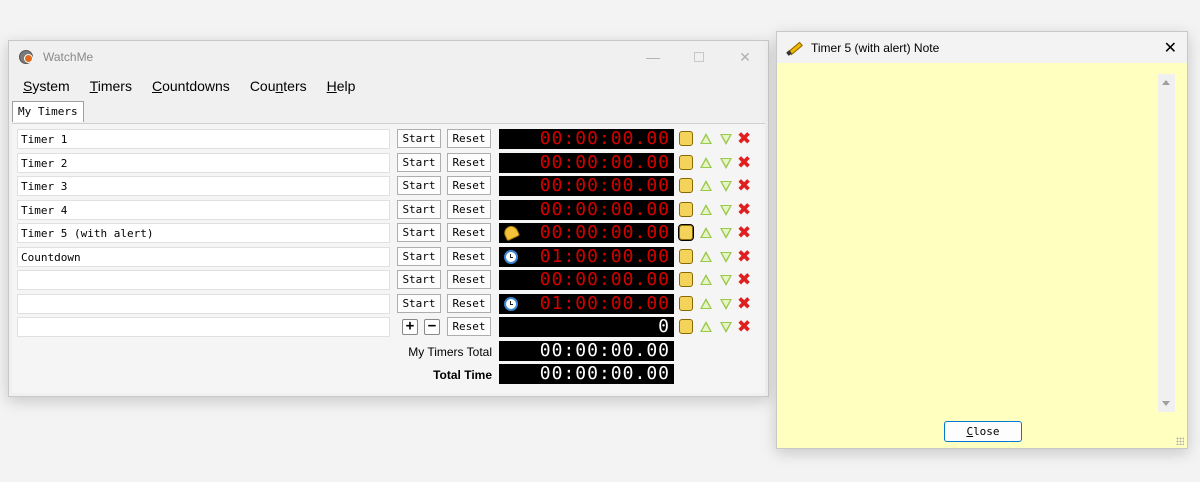  I want to click on minimize-button: —, so click(653, 57).